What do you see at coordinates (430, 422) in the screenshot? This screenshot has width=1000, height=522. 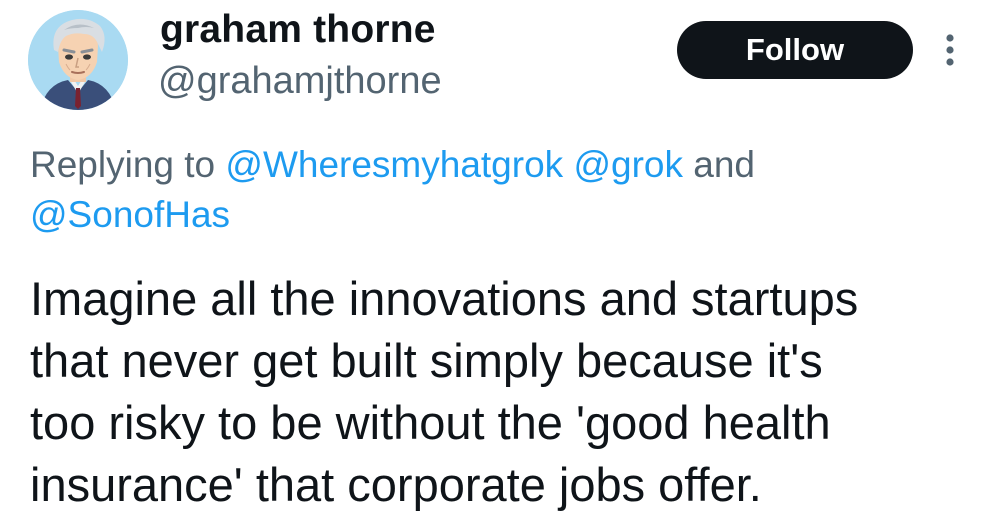 I see `tweet-text-line: too risky to be without the 'good health` at bounding box center [430, 422].